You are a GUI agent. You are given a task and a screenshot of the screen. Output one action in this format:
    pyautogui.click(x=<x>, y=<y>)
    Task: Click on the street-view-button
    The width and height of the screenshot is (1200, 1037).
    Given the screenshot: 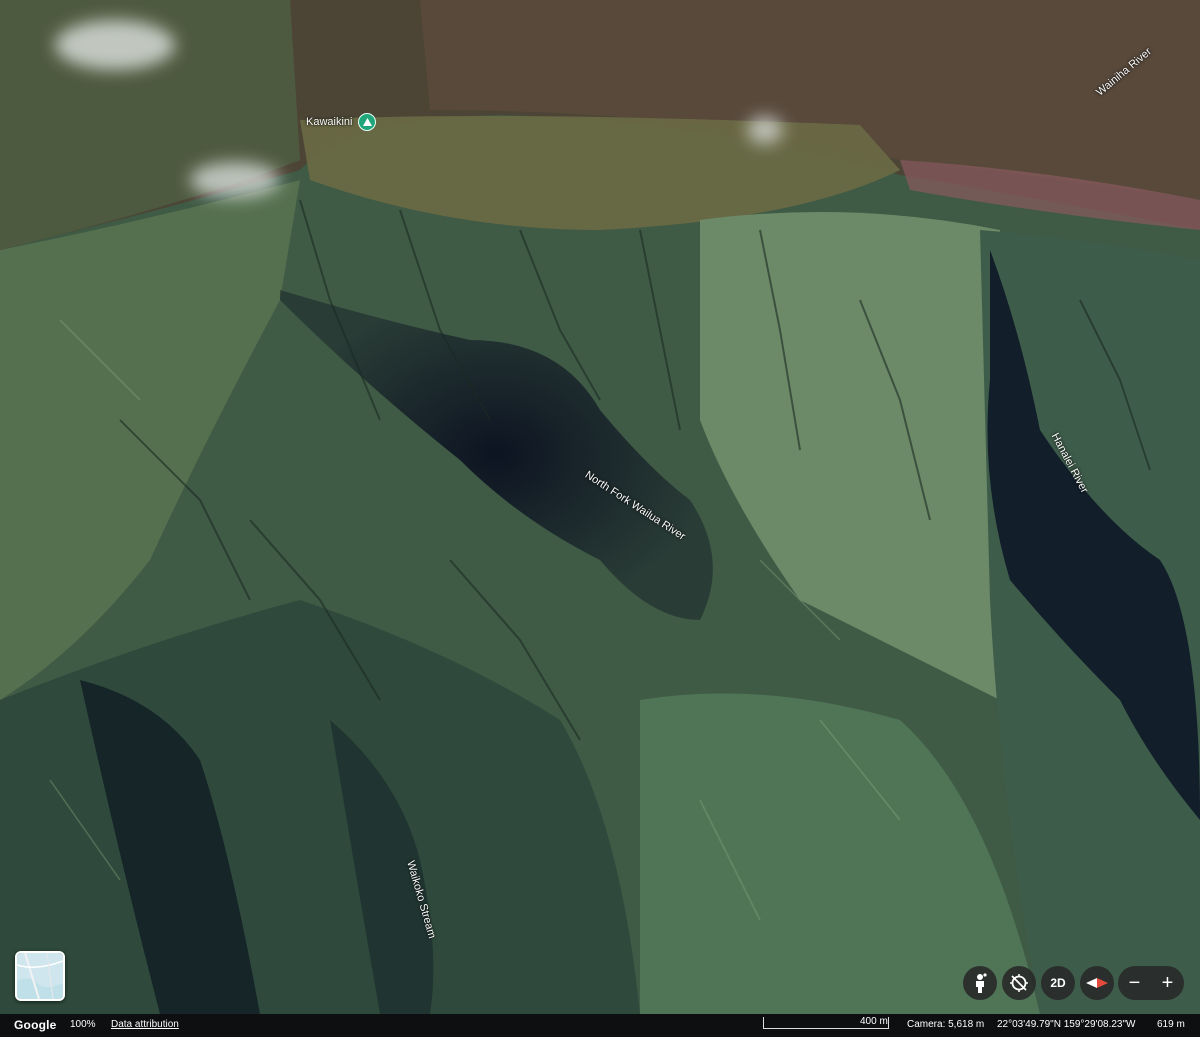 What is the action you would take?
    pyautogui.click(x=980, y=983)
    